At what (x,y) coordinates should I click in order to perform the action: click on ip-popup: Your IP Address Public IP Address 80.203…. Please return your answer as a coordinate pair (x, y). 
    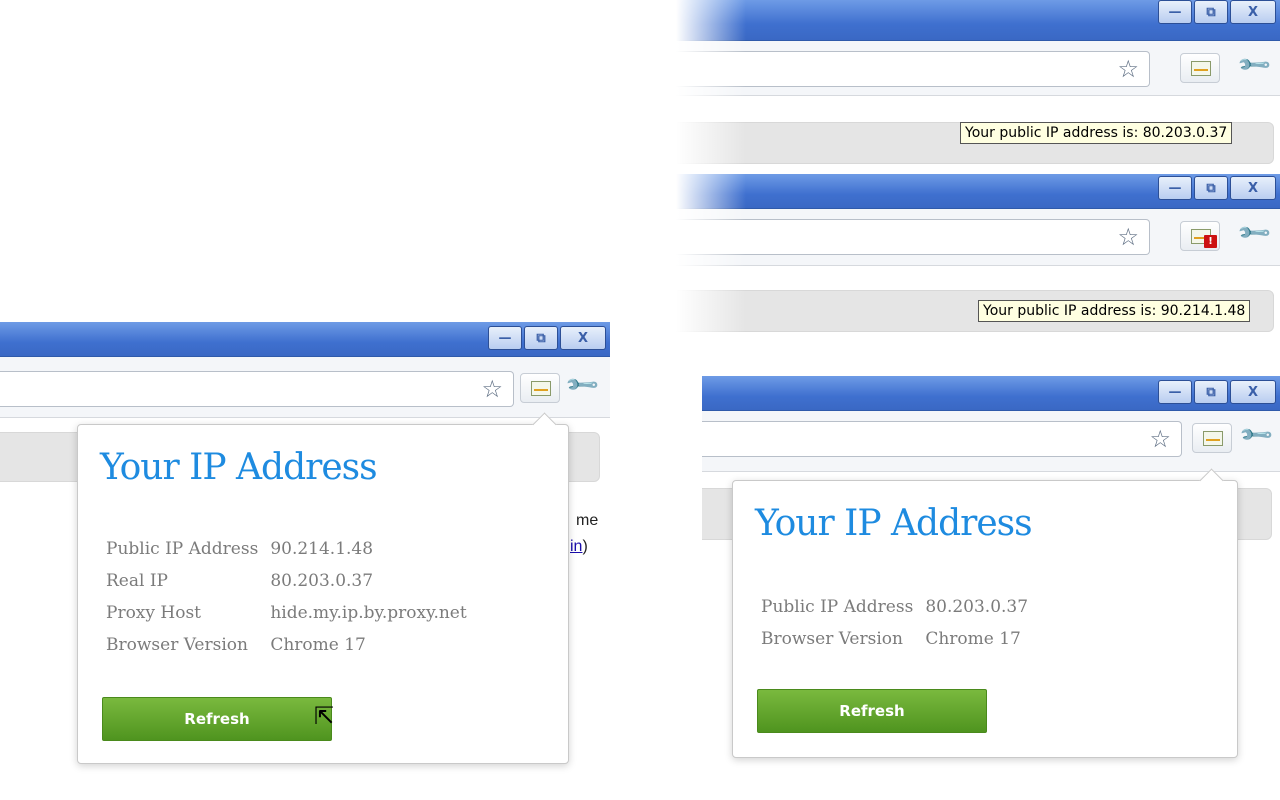
    Looking at the image, I should click on (985, 619).